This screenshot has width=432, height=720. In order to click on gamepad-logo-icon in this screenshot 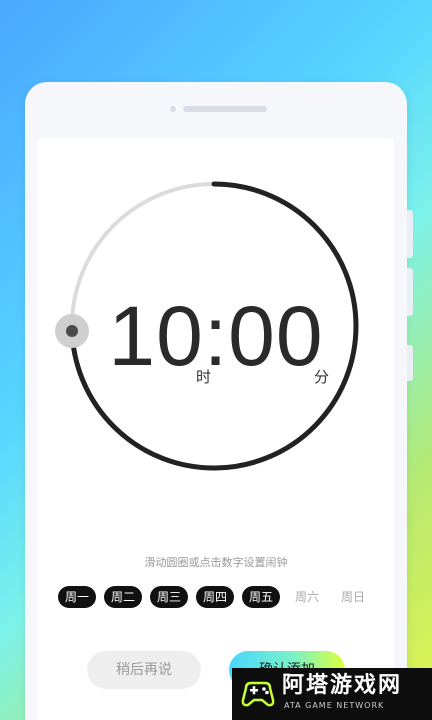, I will do `click(258, 694)`.